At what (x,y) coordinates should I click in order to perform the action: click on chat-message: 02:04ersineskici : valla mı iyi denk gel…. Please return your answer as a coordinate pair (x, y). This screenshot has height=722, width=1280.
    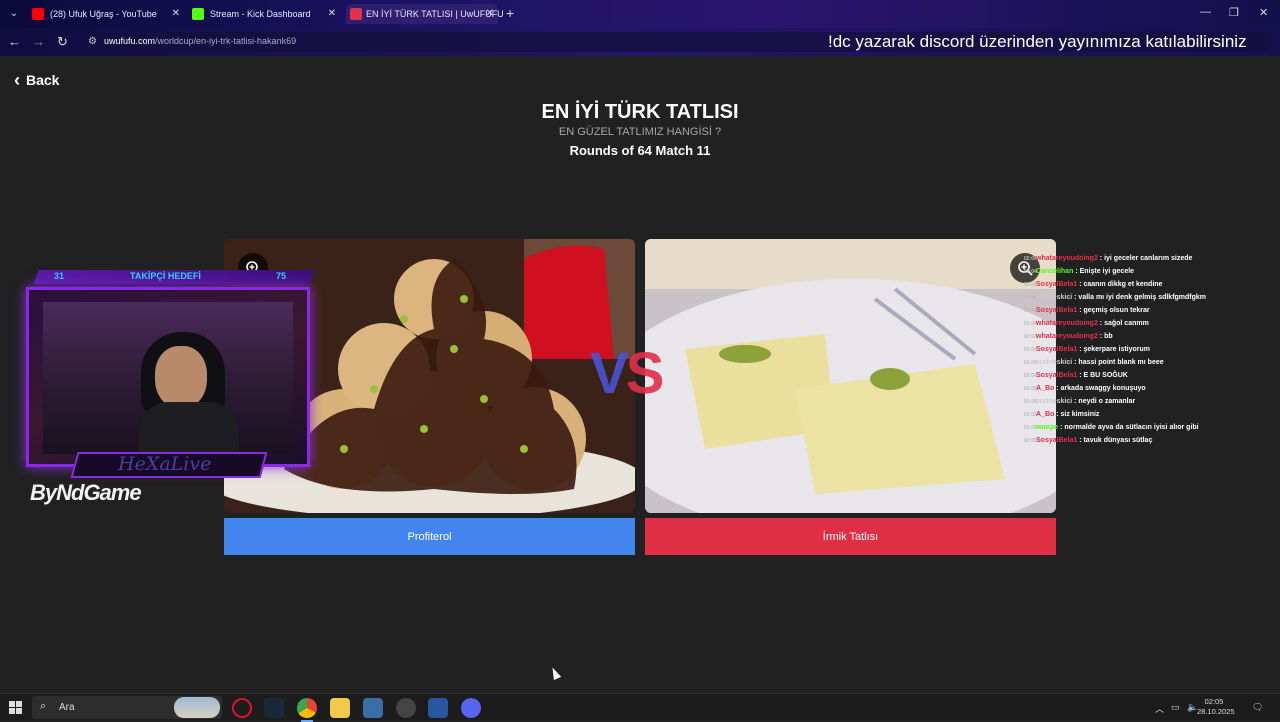
    Looking at the image, I should click on (1152, 297).